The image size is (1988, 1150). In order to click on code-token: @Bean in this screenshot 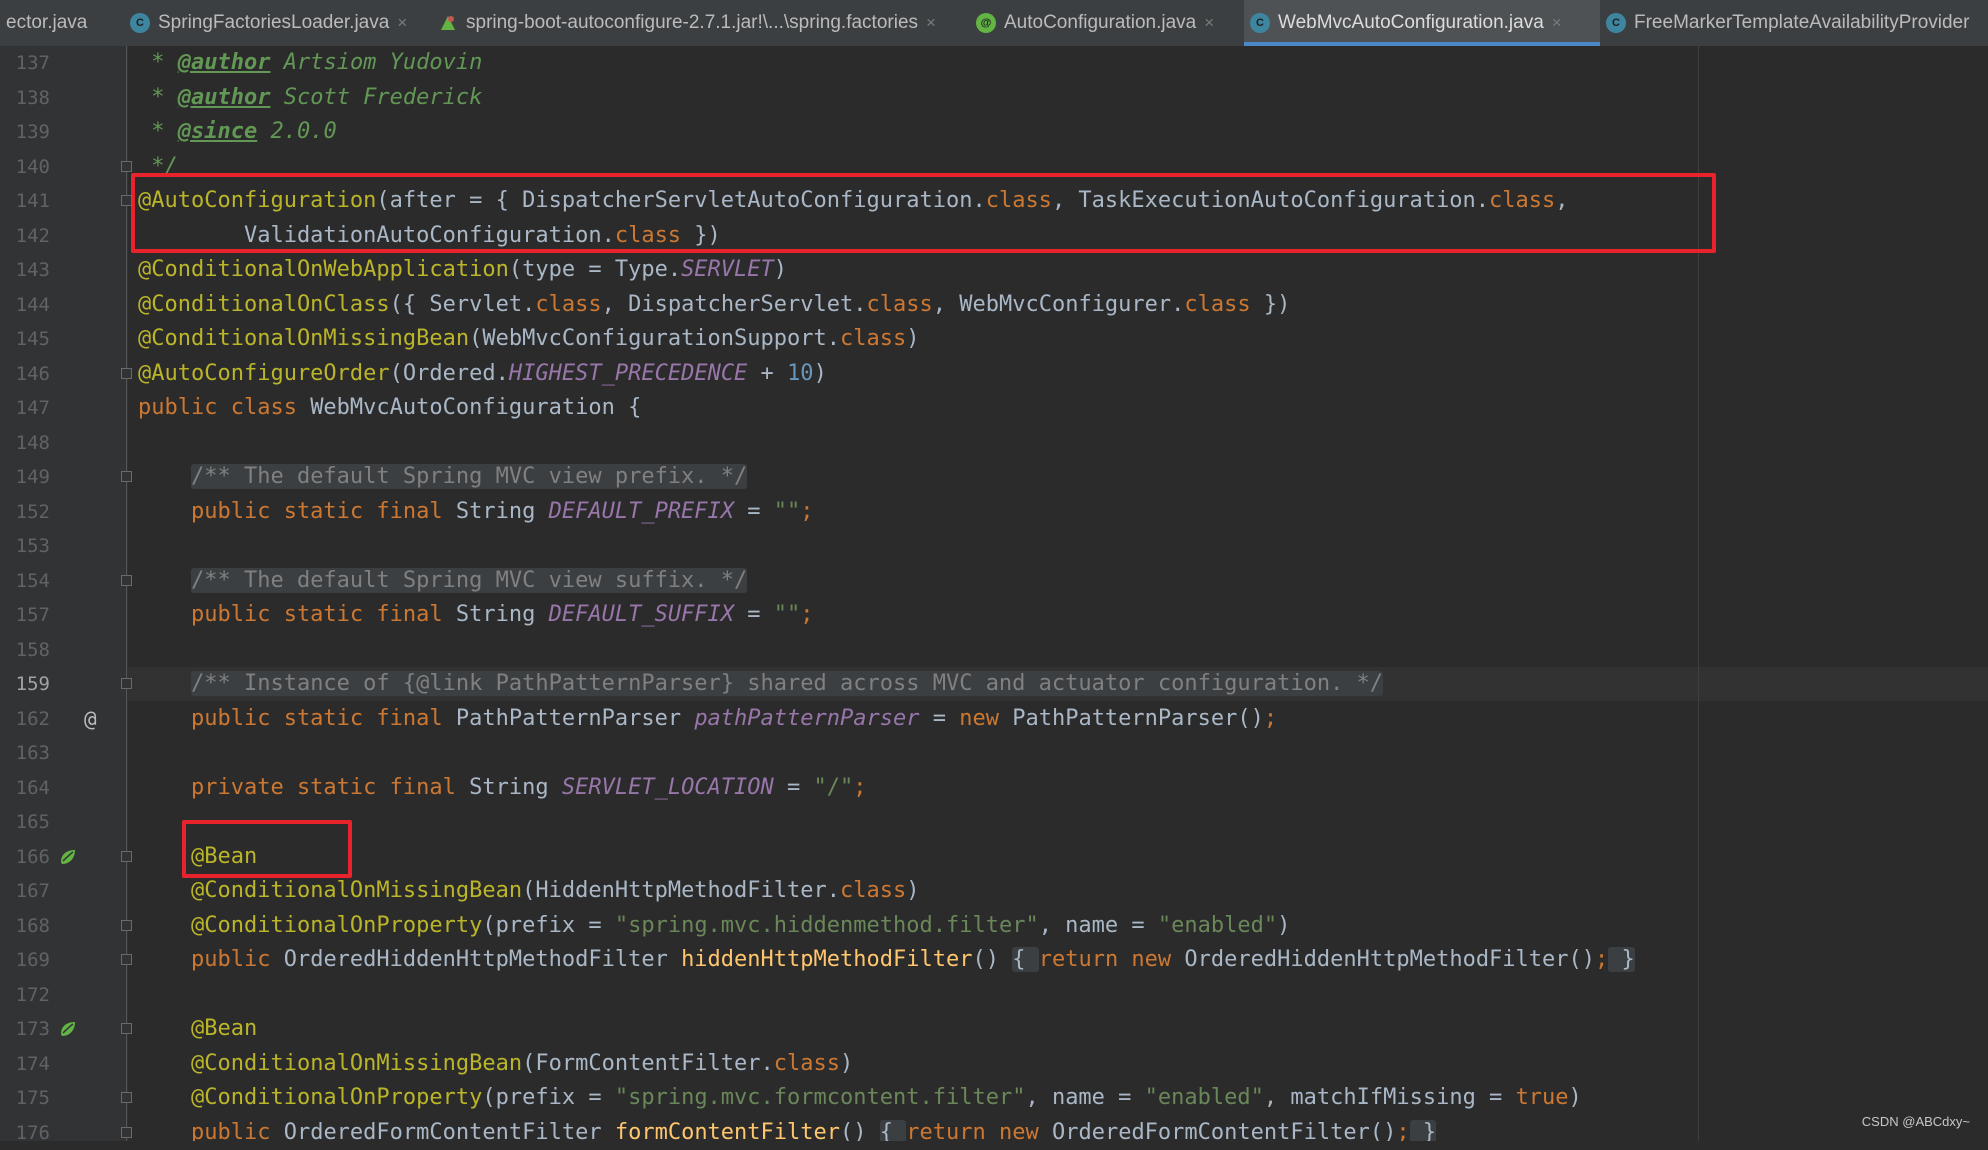, I will do `click(224, 1028)`.